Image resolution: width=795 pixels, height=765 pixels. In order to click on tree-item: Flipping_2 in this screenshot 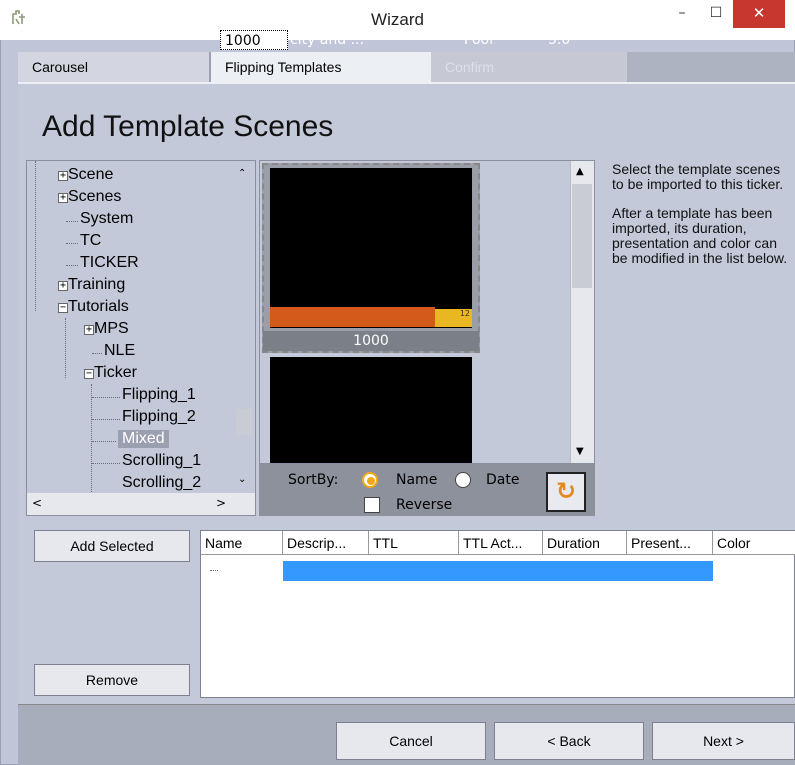, I will do `click(159, 417)`.